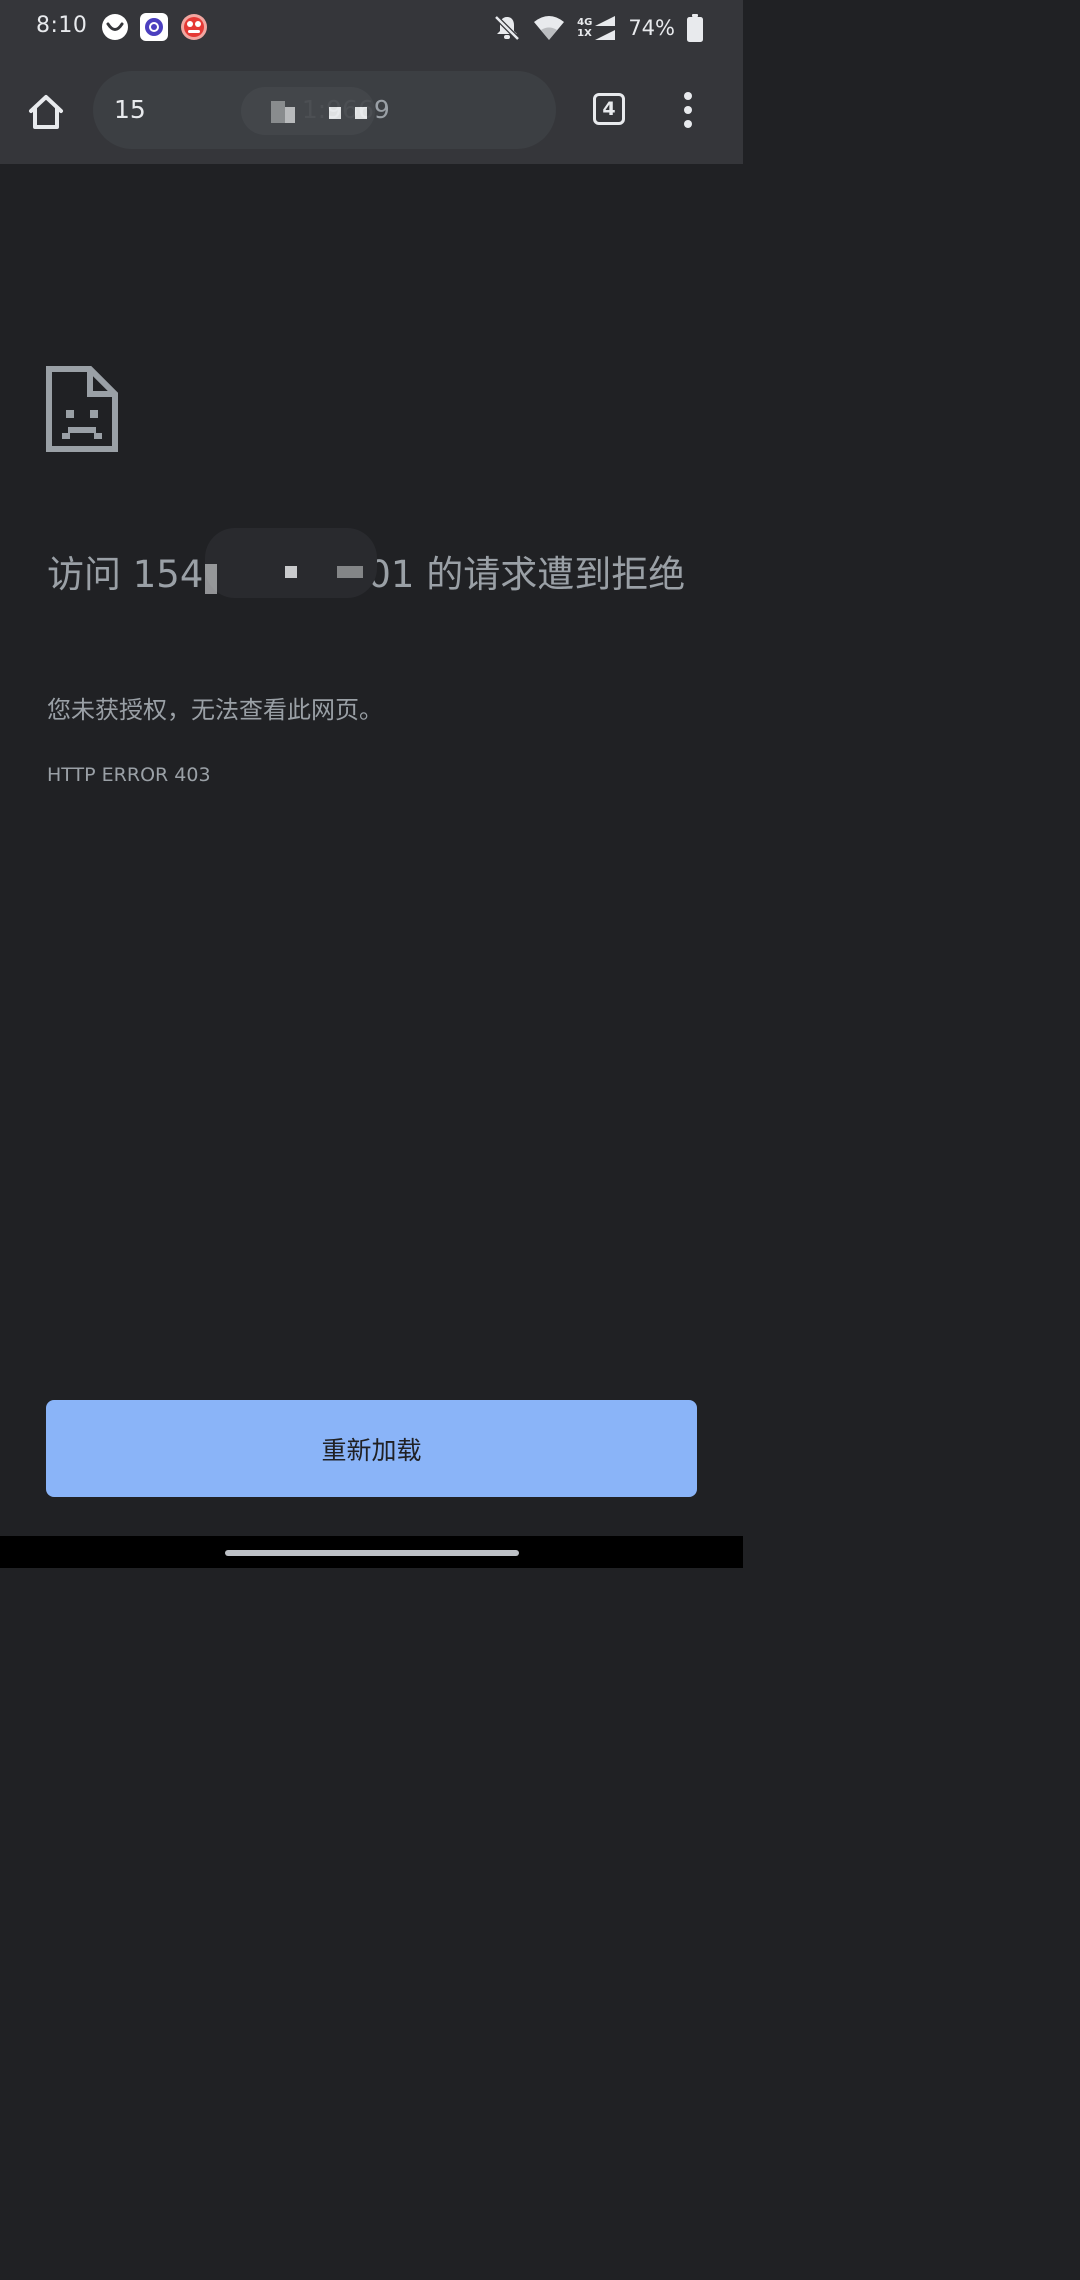 The height and width of the screenshot is (2280, 1080). What do you see at coordinates (371, 1448) in the screenshot?
I see `reload-button: 重新加载` at bounding box center [371, 1448].